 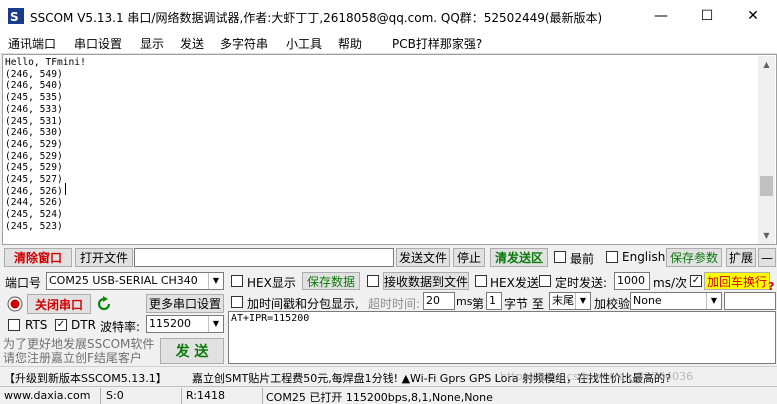 What do you see at coordinates (104, 304) in the screenshot?
I see `refresh-icon` at bounding box center [104, 304].